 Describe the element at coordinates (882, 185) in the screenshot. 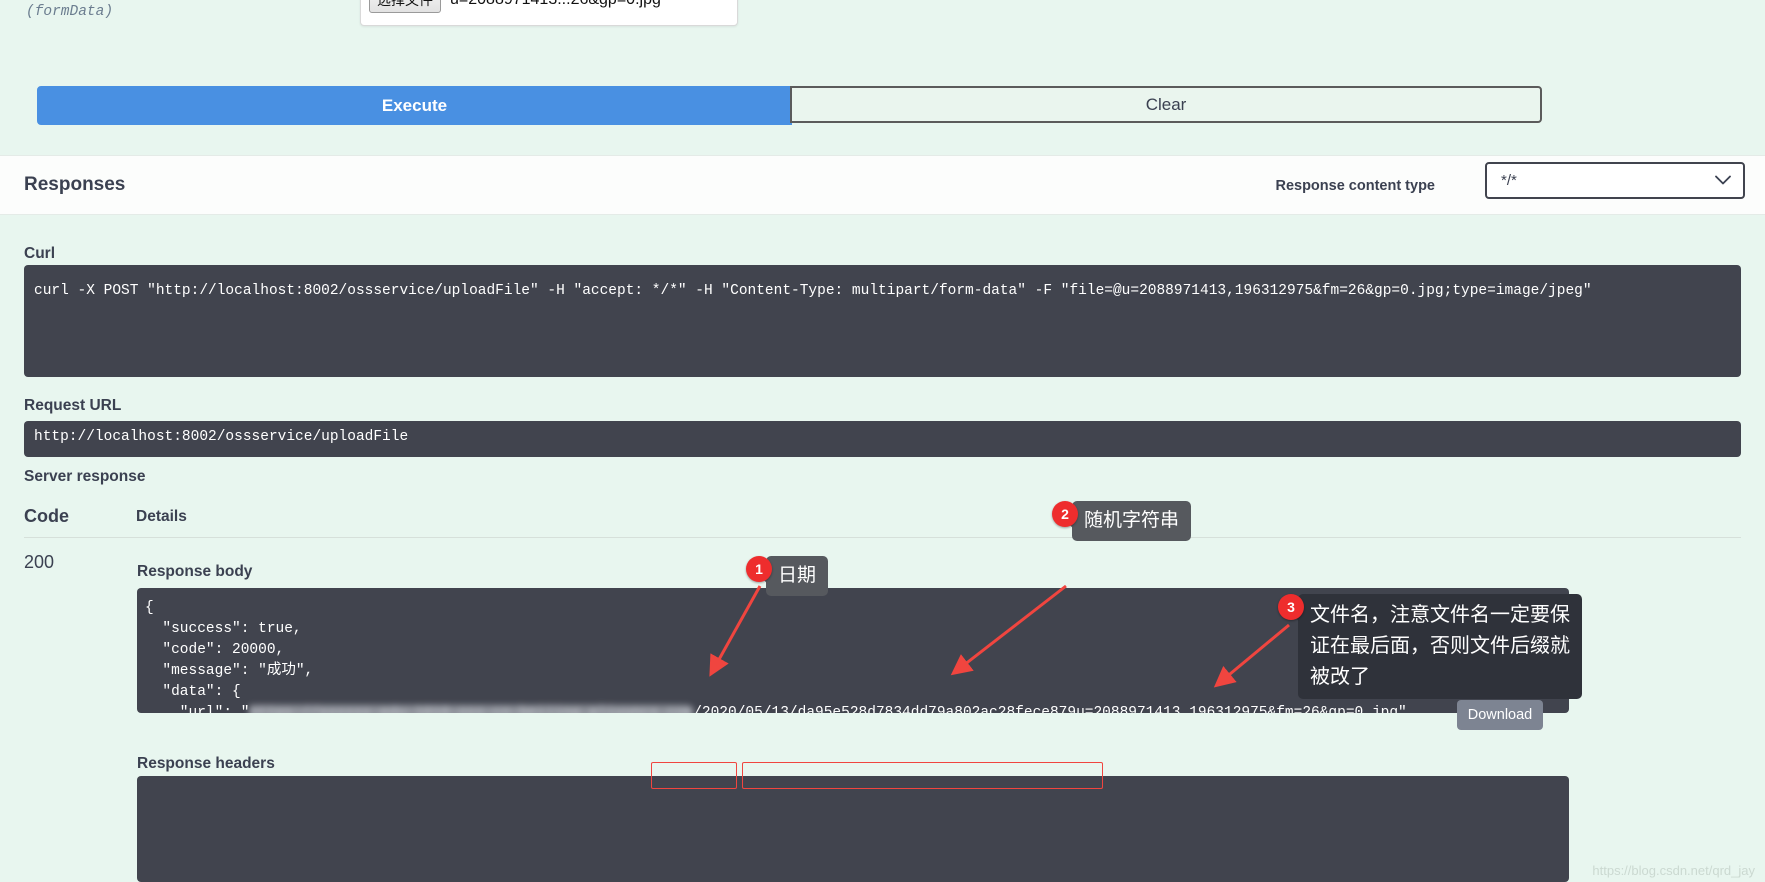

I see `responses-header-band: Responses Response content type */*` at that location.